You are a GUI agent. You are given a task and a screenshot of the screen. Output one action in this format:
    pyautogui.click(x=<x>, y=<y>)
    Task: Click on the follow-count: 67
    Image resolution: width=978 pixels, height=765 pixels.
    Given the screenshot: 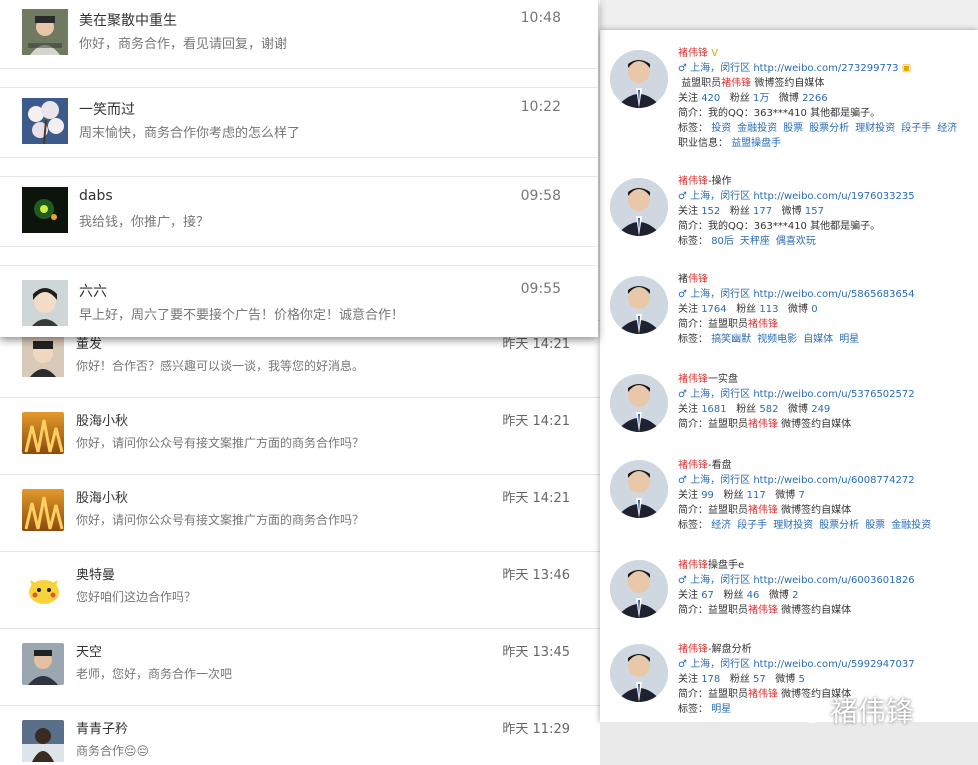 What is the action you would take?
    pyautogui.click(x=707, y=595)
    